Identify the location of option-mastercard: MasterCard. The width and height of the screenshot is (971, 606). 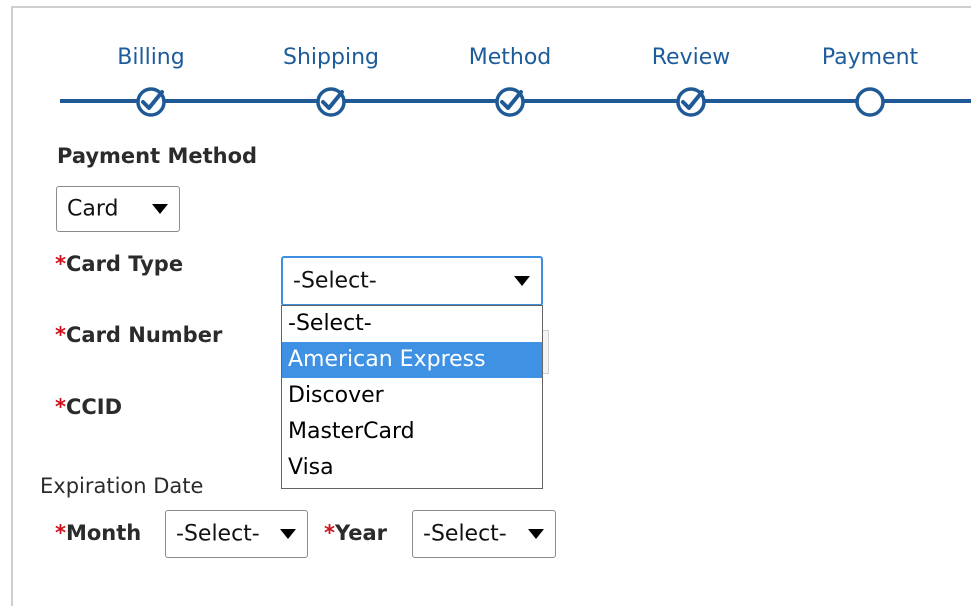
(412, 432).